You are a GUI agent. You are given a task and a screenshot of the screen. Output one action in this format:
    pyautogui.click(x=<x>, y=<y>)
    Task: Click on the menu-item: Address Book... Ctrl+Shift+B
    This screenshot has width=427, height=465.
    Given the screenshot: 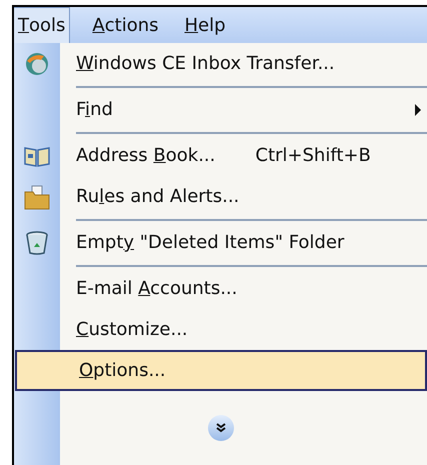 What is the action you would take?
    pyautogui.click(x=220, y=155)
    